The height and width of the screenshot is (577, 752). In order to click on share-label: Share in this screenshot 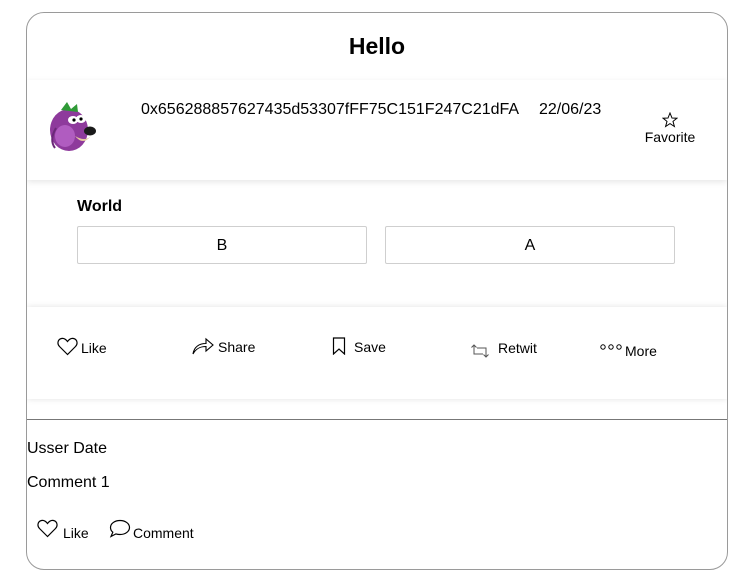, I will do `click(237, 347)`.